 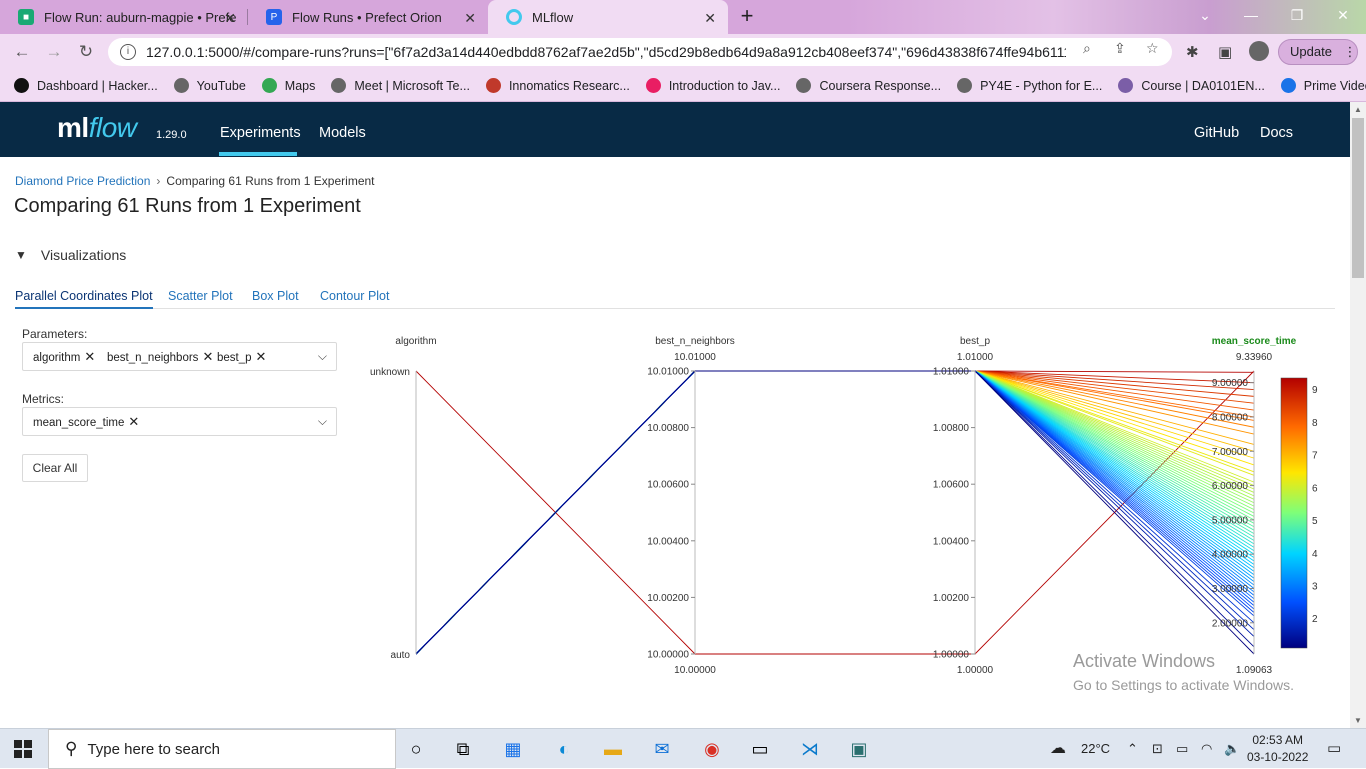 What do you see at coordinates (97, 128) in the screenshot?
I see `mlflow-logo: mlflow` at bounding box center [97, 128].